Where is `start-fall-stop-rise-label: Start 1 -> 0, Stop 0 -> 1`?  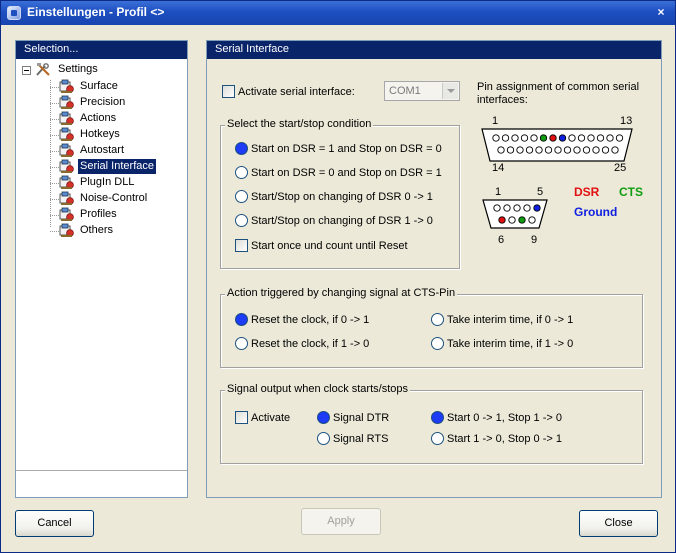 start-fall-stop-rise-label: Start 1 -> 0, Stop 0 -> 1 is located at coordinates (504, 439).